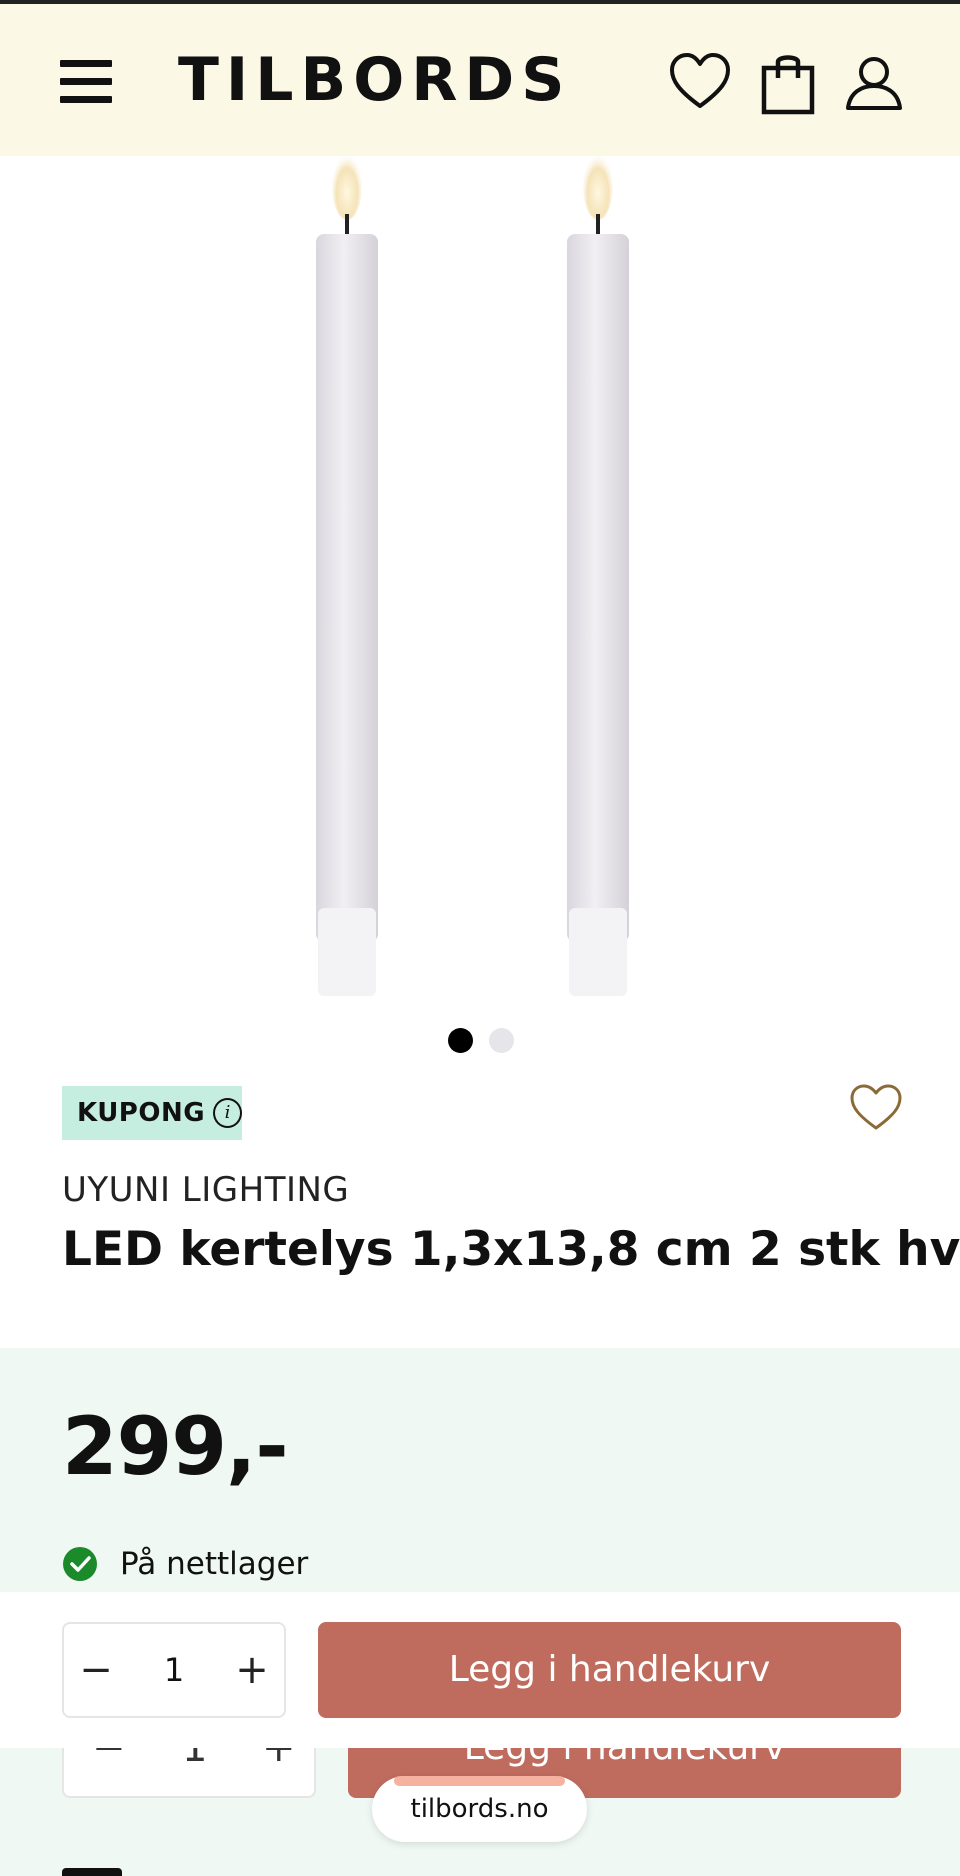  What do you see at coordinates (374, 80) in the screenshot?
I see `site-logo: TILBORDS` at bounding box center [374, 80].